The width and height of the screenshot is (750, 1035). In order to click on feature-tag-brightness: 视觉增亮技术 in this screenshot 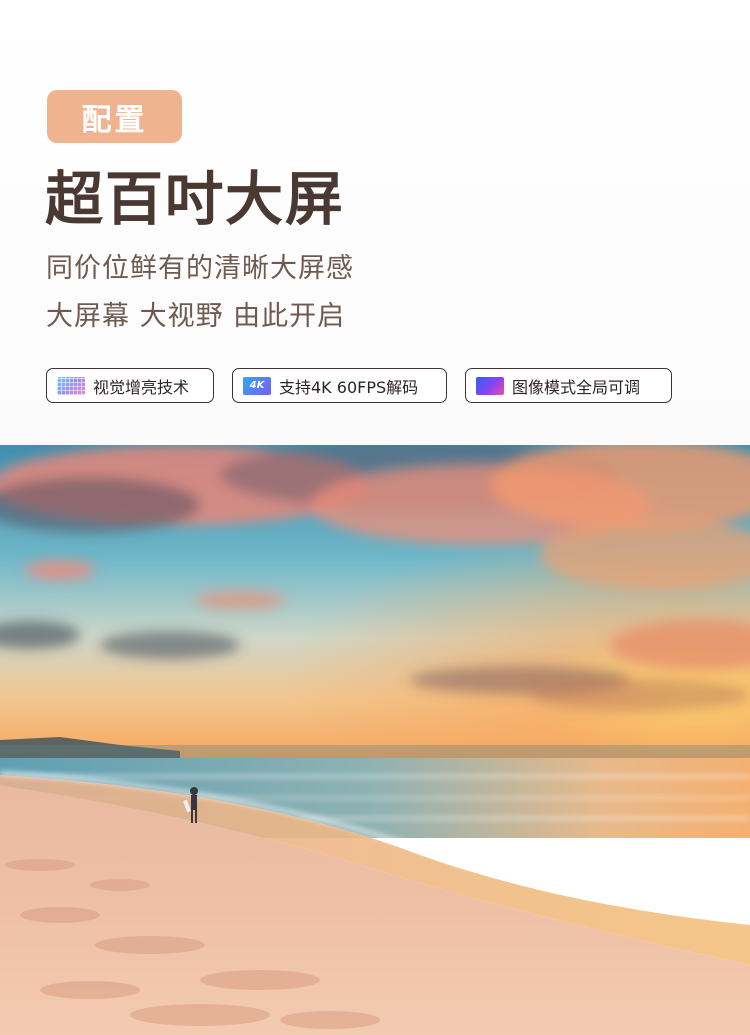, I will do `click(130, 385)`.